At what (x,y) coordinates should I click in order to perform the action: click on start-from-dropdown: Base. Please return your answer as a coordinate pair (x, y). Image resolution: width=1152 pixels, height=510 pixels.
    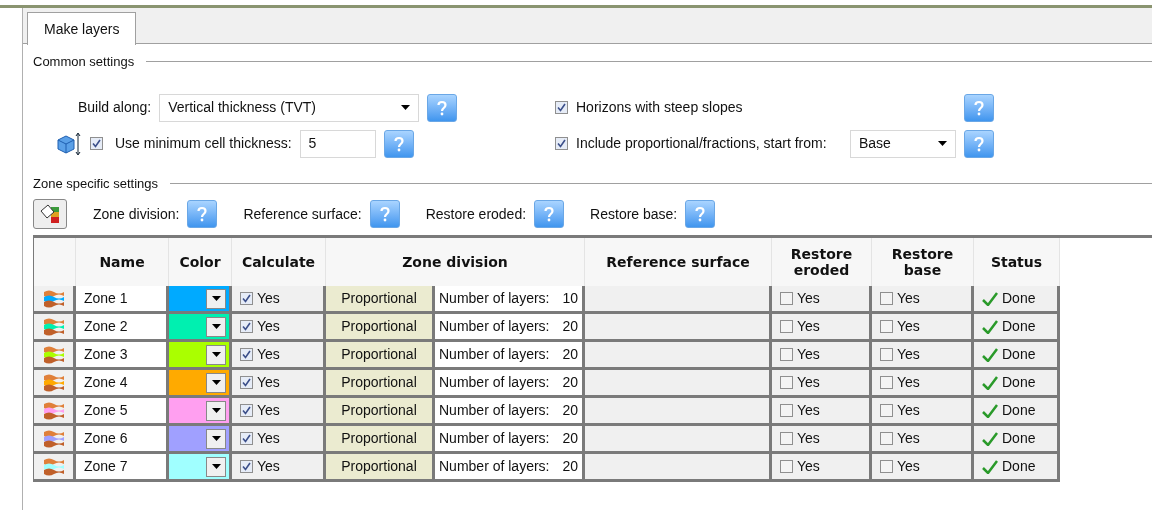
    Looking at the image, I should click on (903, 143).